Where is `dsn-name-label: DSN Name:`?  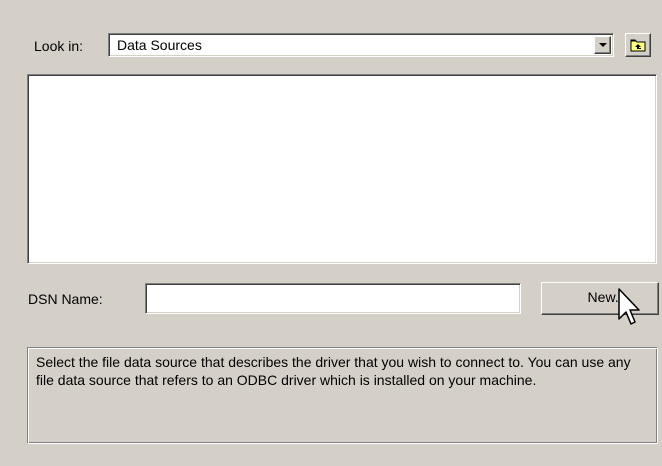 dsn-name-label: DSN Name: is located at coordinates (65, 299).